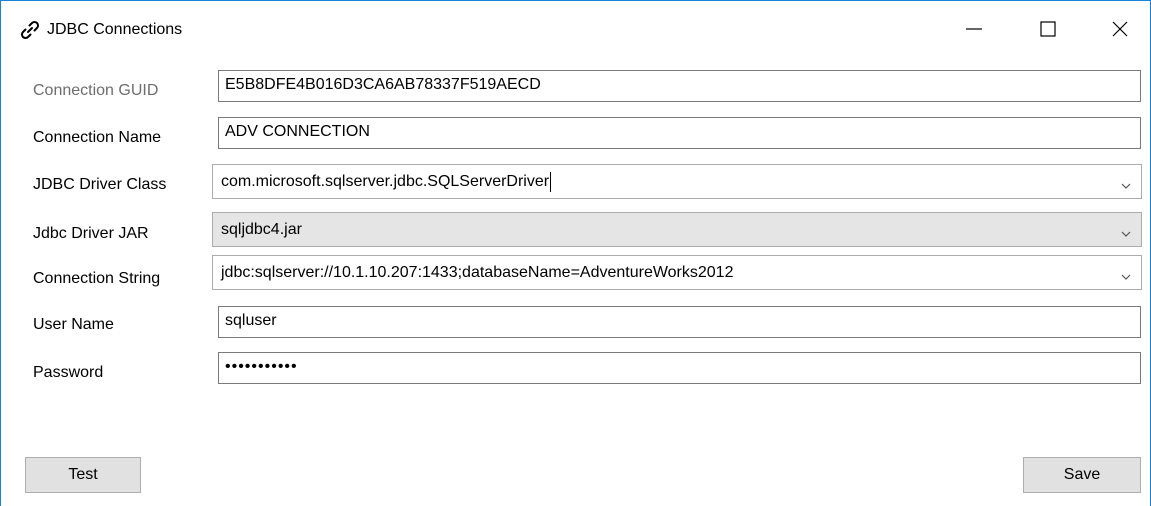 This screenshot has width=1151, height=506. Describe the element at coordinates (575, 29) in the screenshot. I see `title-bar: JDBC Connections` at that location.